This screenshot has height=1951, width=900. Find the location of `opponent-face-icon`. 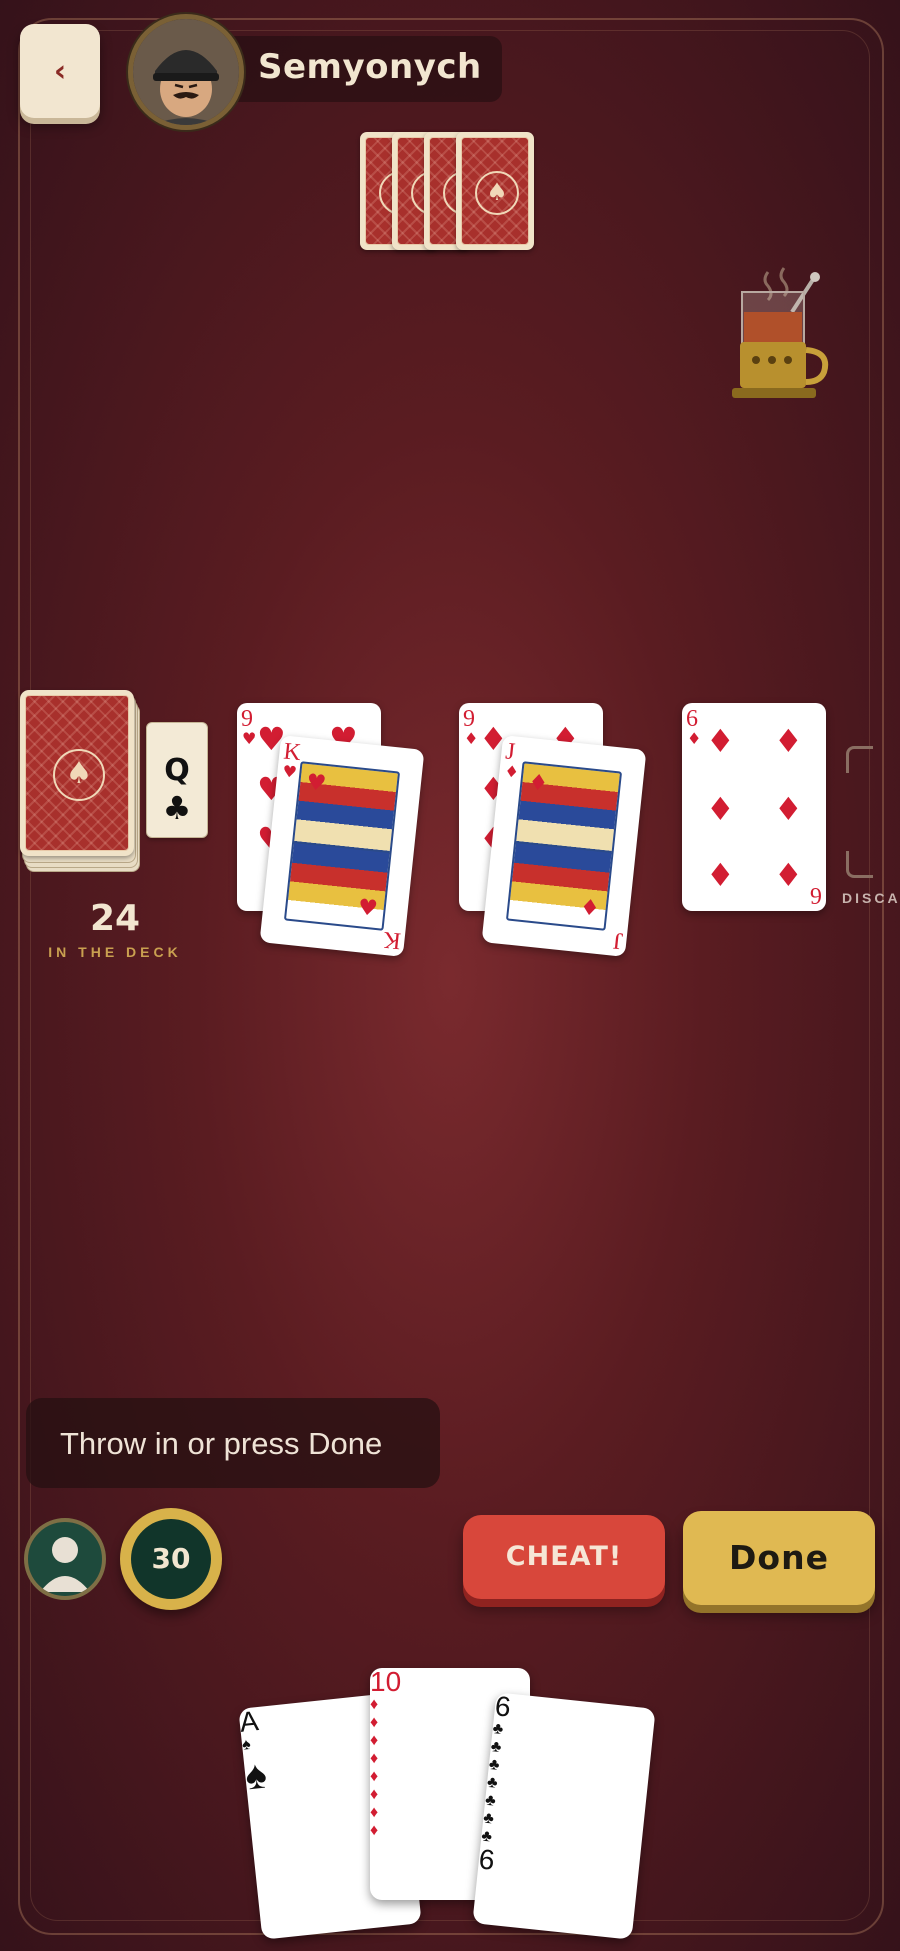

opponent-face-icon is located at coordinates (186, 72).